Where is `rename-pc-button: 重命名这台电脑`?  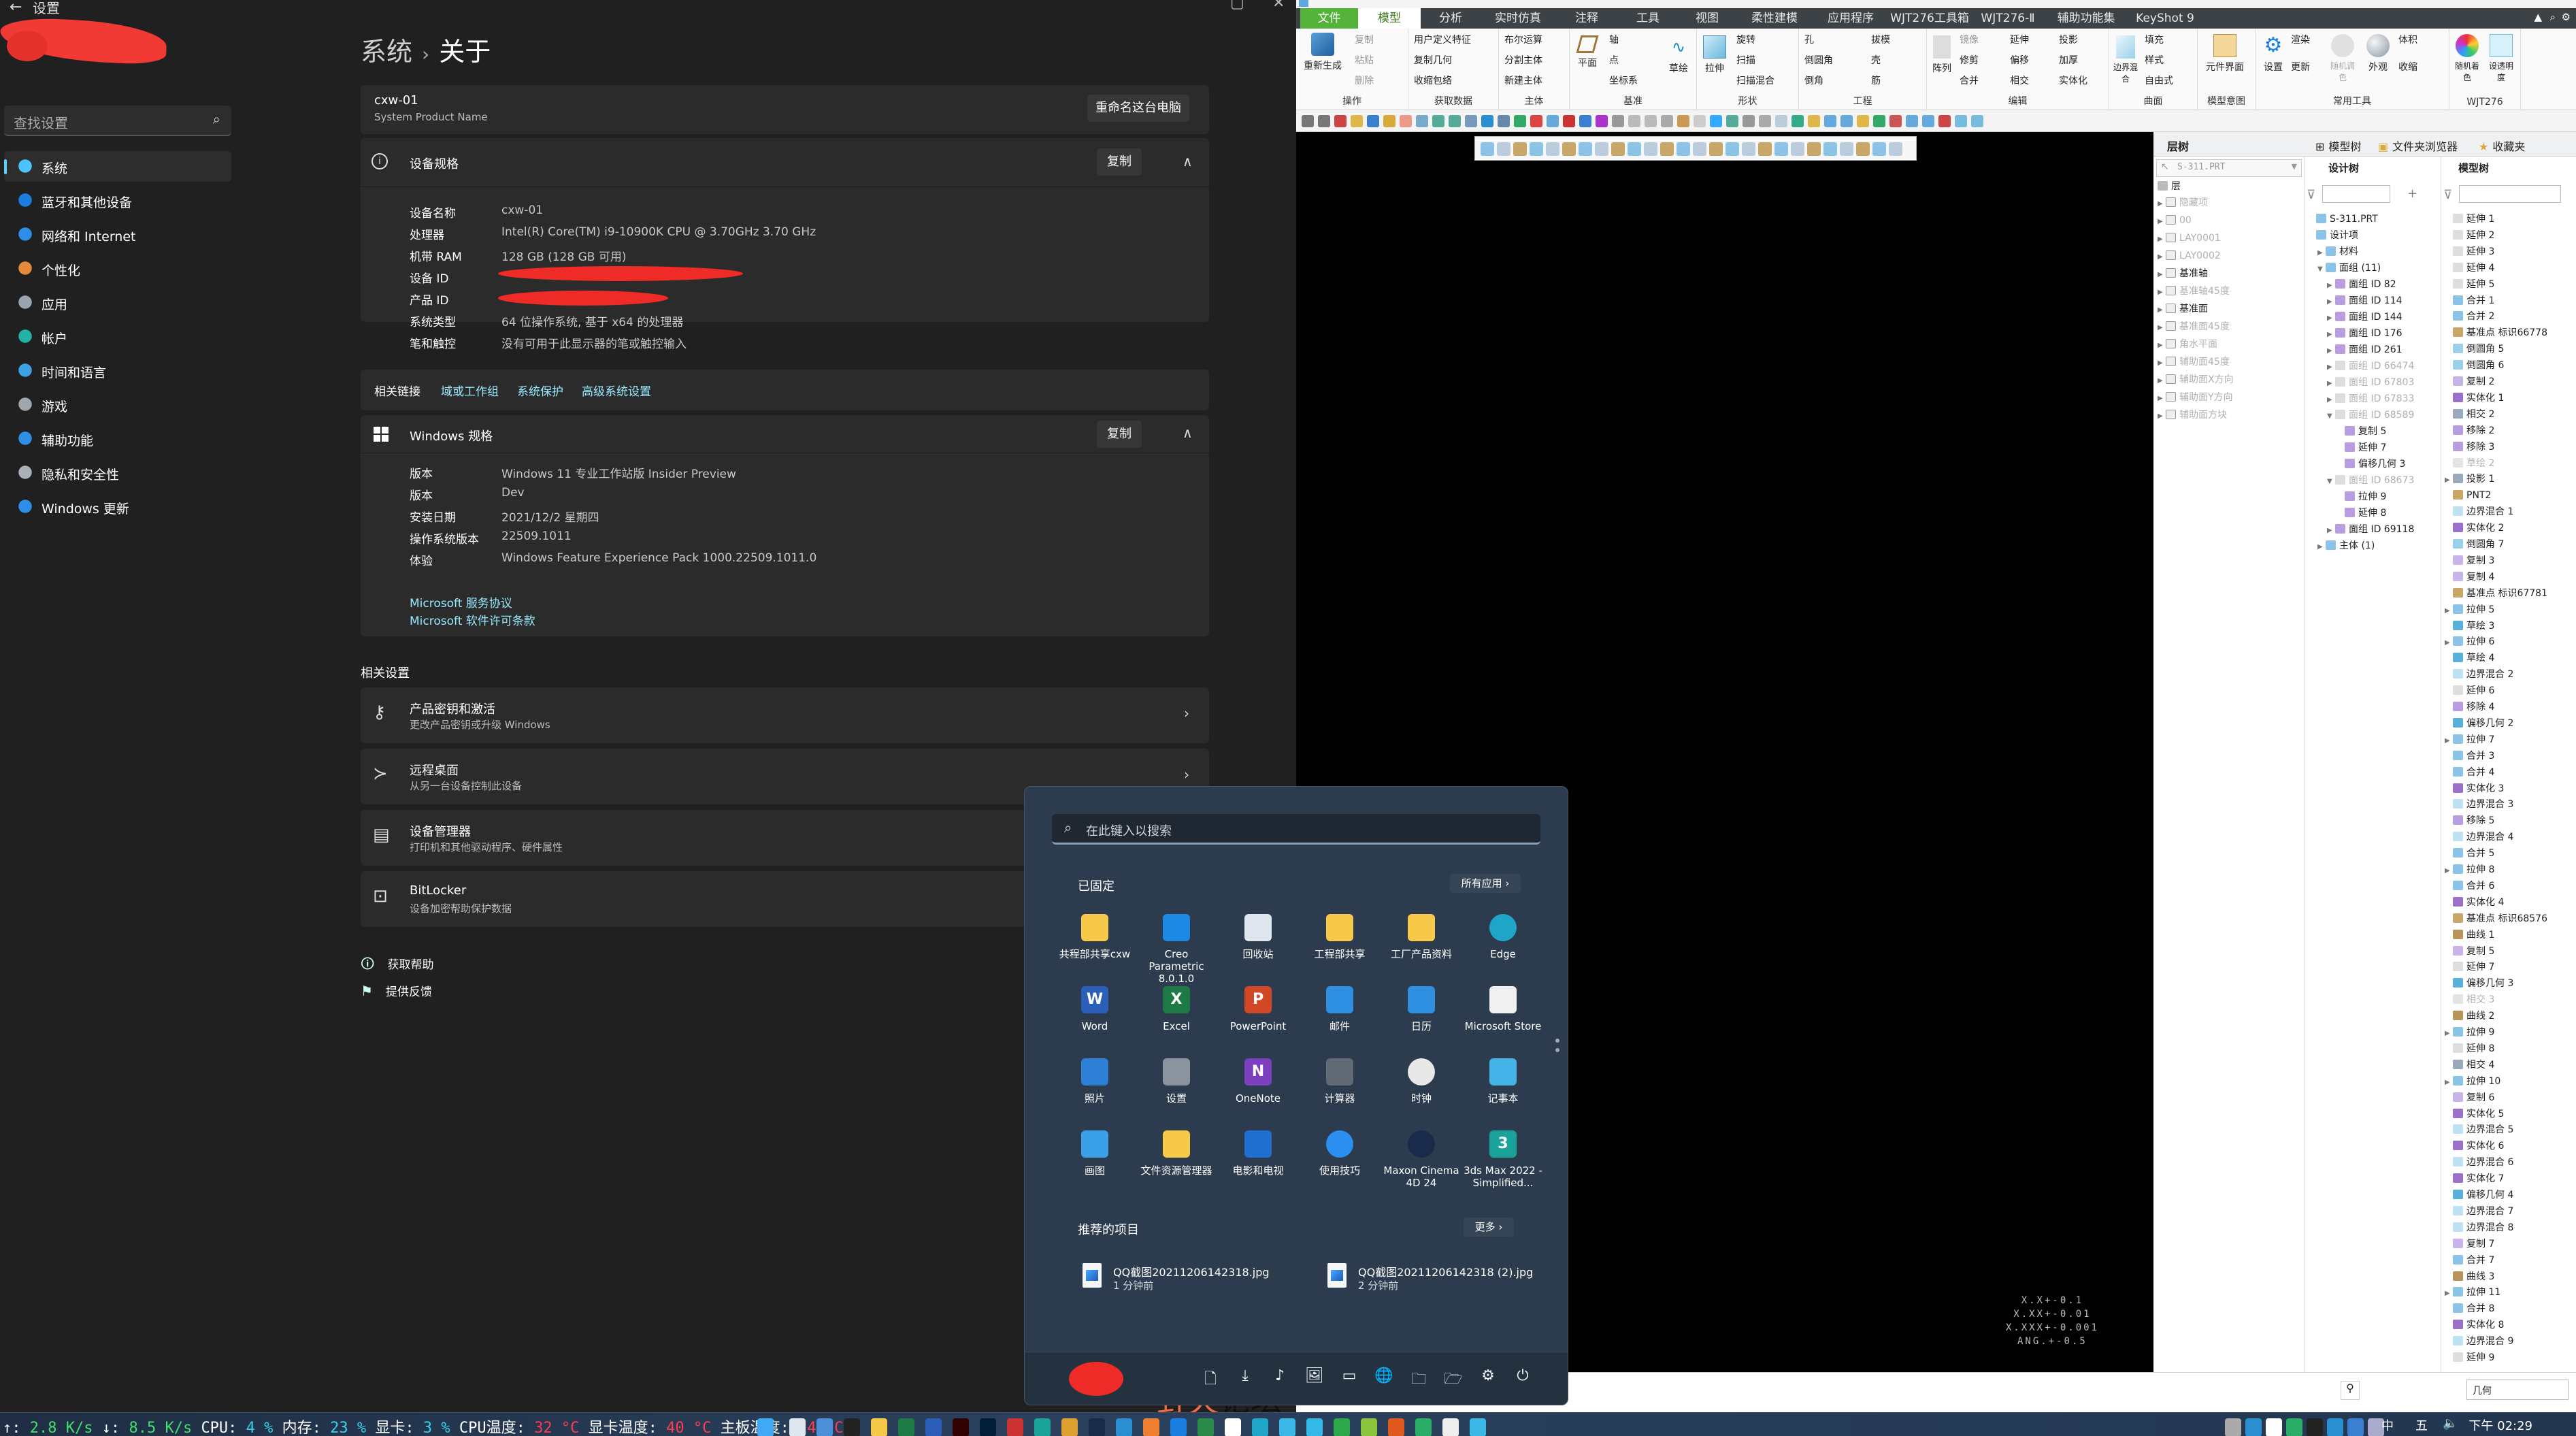 rename-pc-button: 重命名这台电脑 is located at coordinates (1138, 108).